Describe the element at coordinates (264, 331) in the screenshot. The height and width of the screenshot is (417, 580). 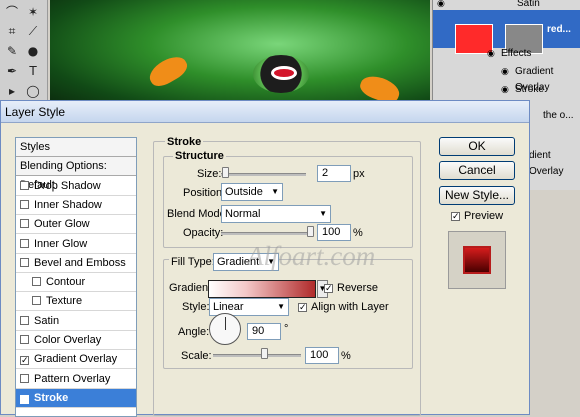
I see `angle-input: 90` at that location.